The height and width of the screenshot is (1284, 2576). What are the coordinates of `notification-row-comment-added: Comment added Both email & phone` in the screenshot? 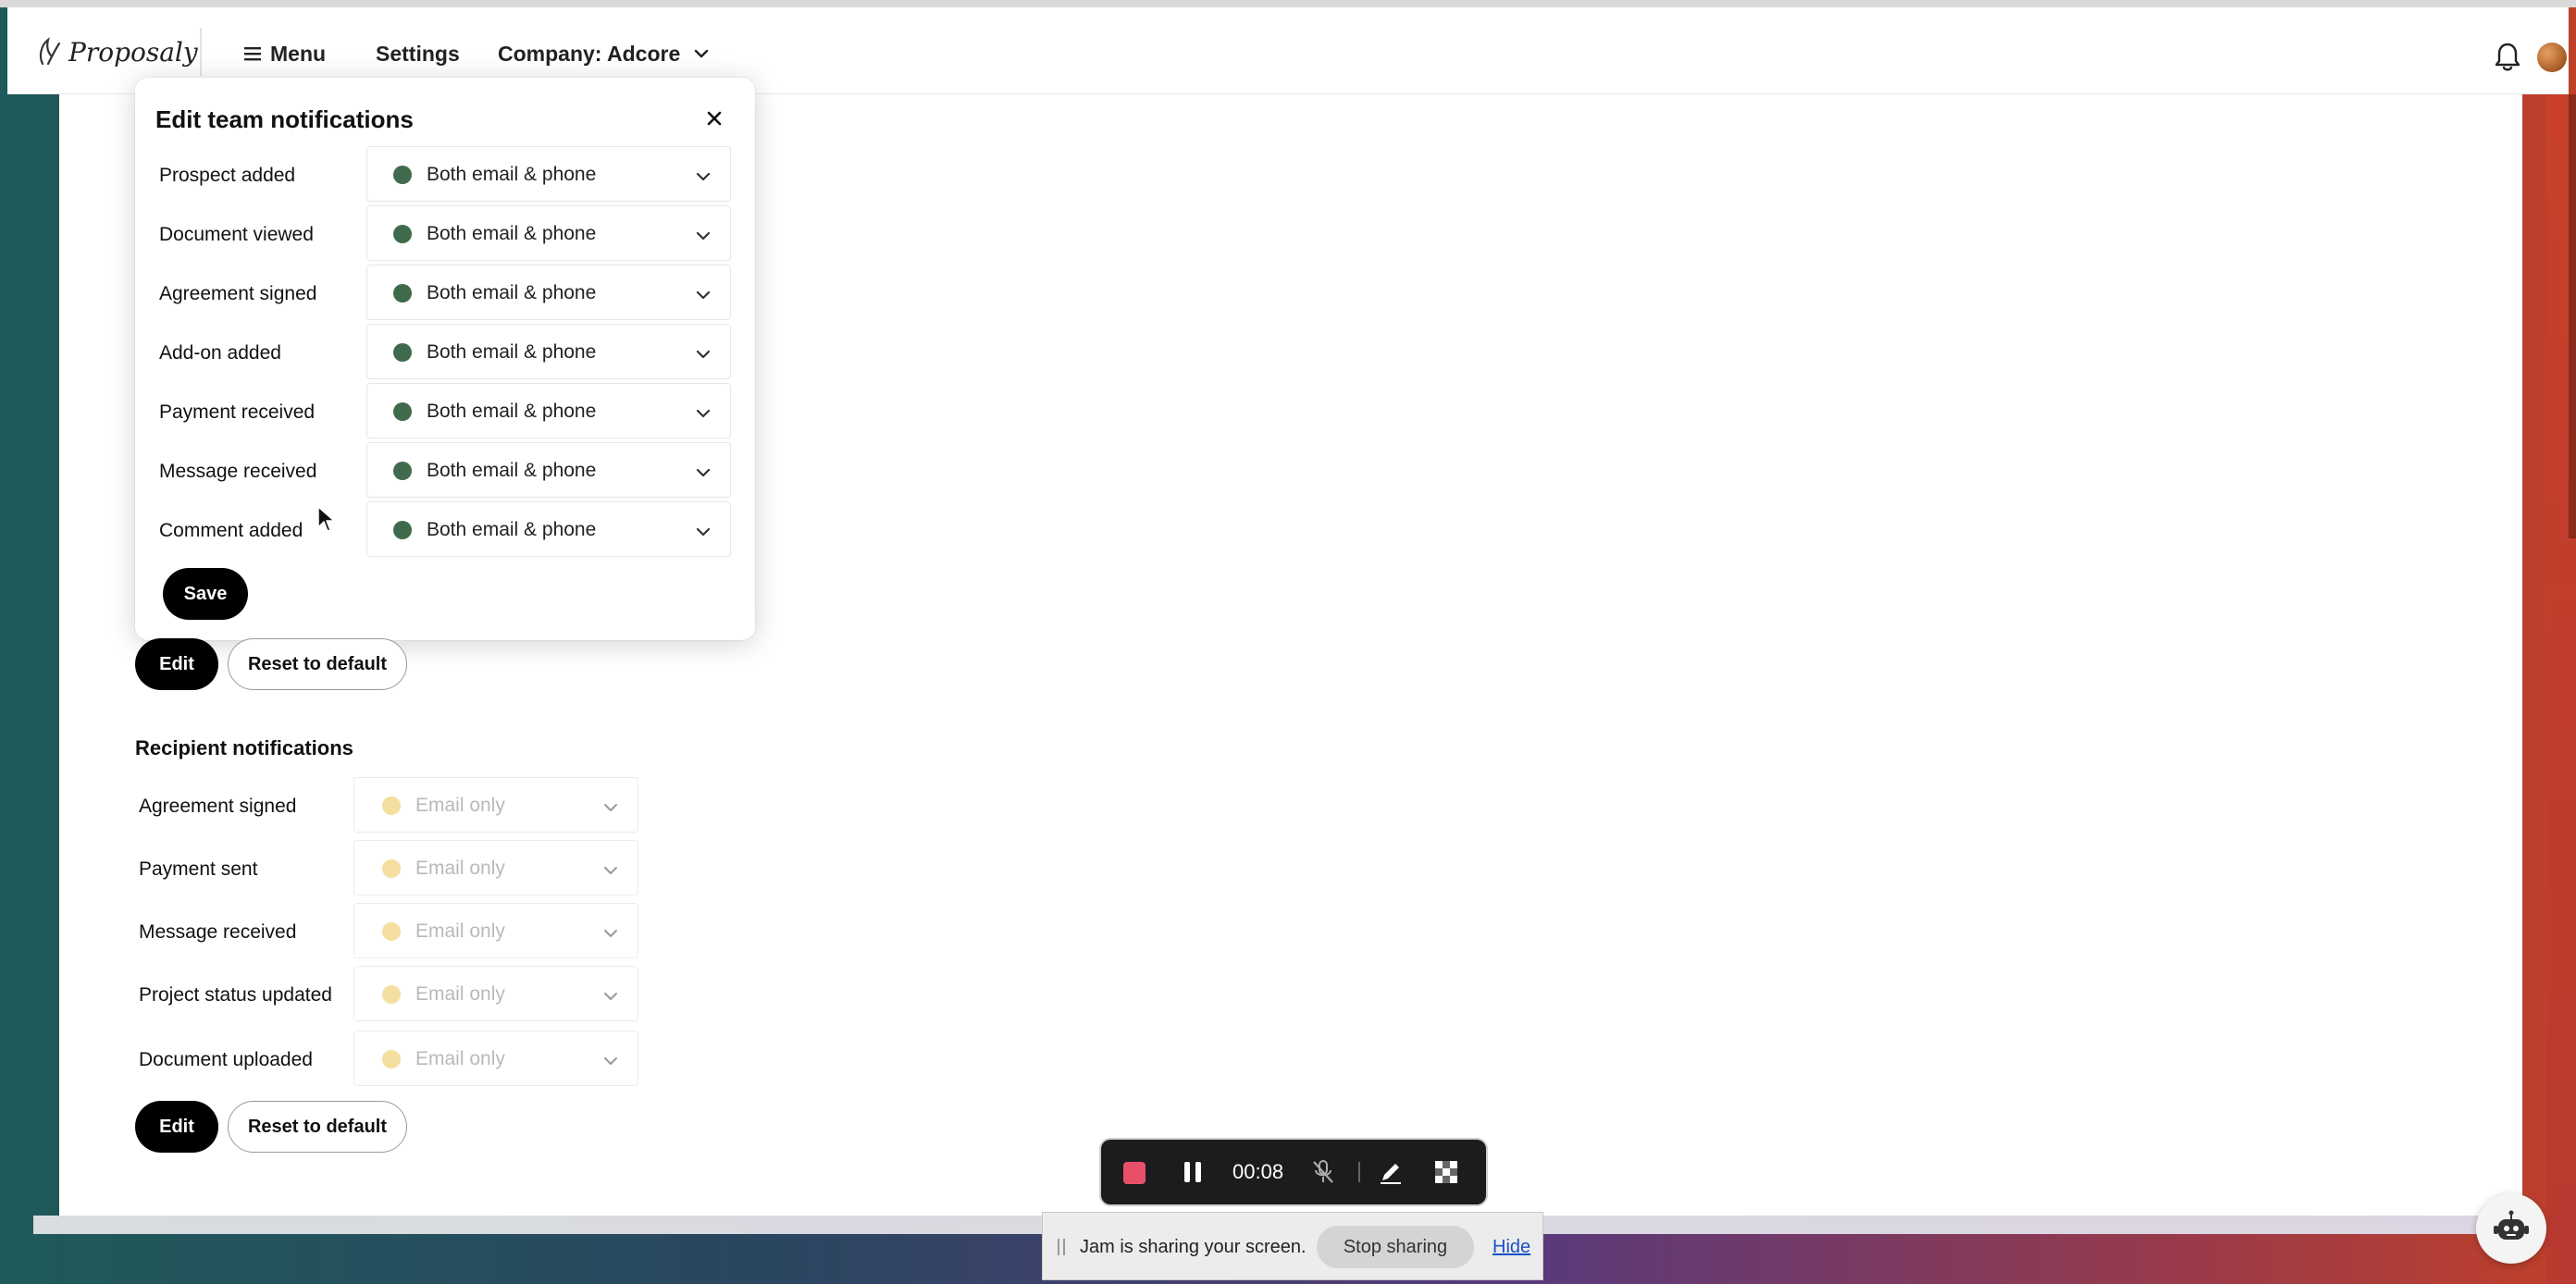 It's located at (445, 531).